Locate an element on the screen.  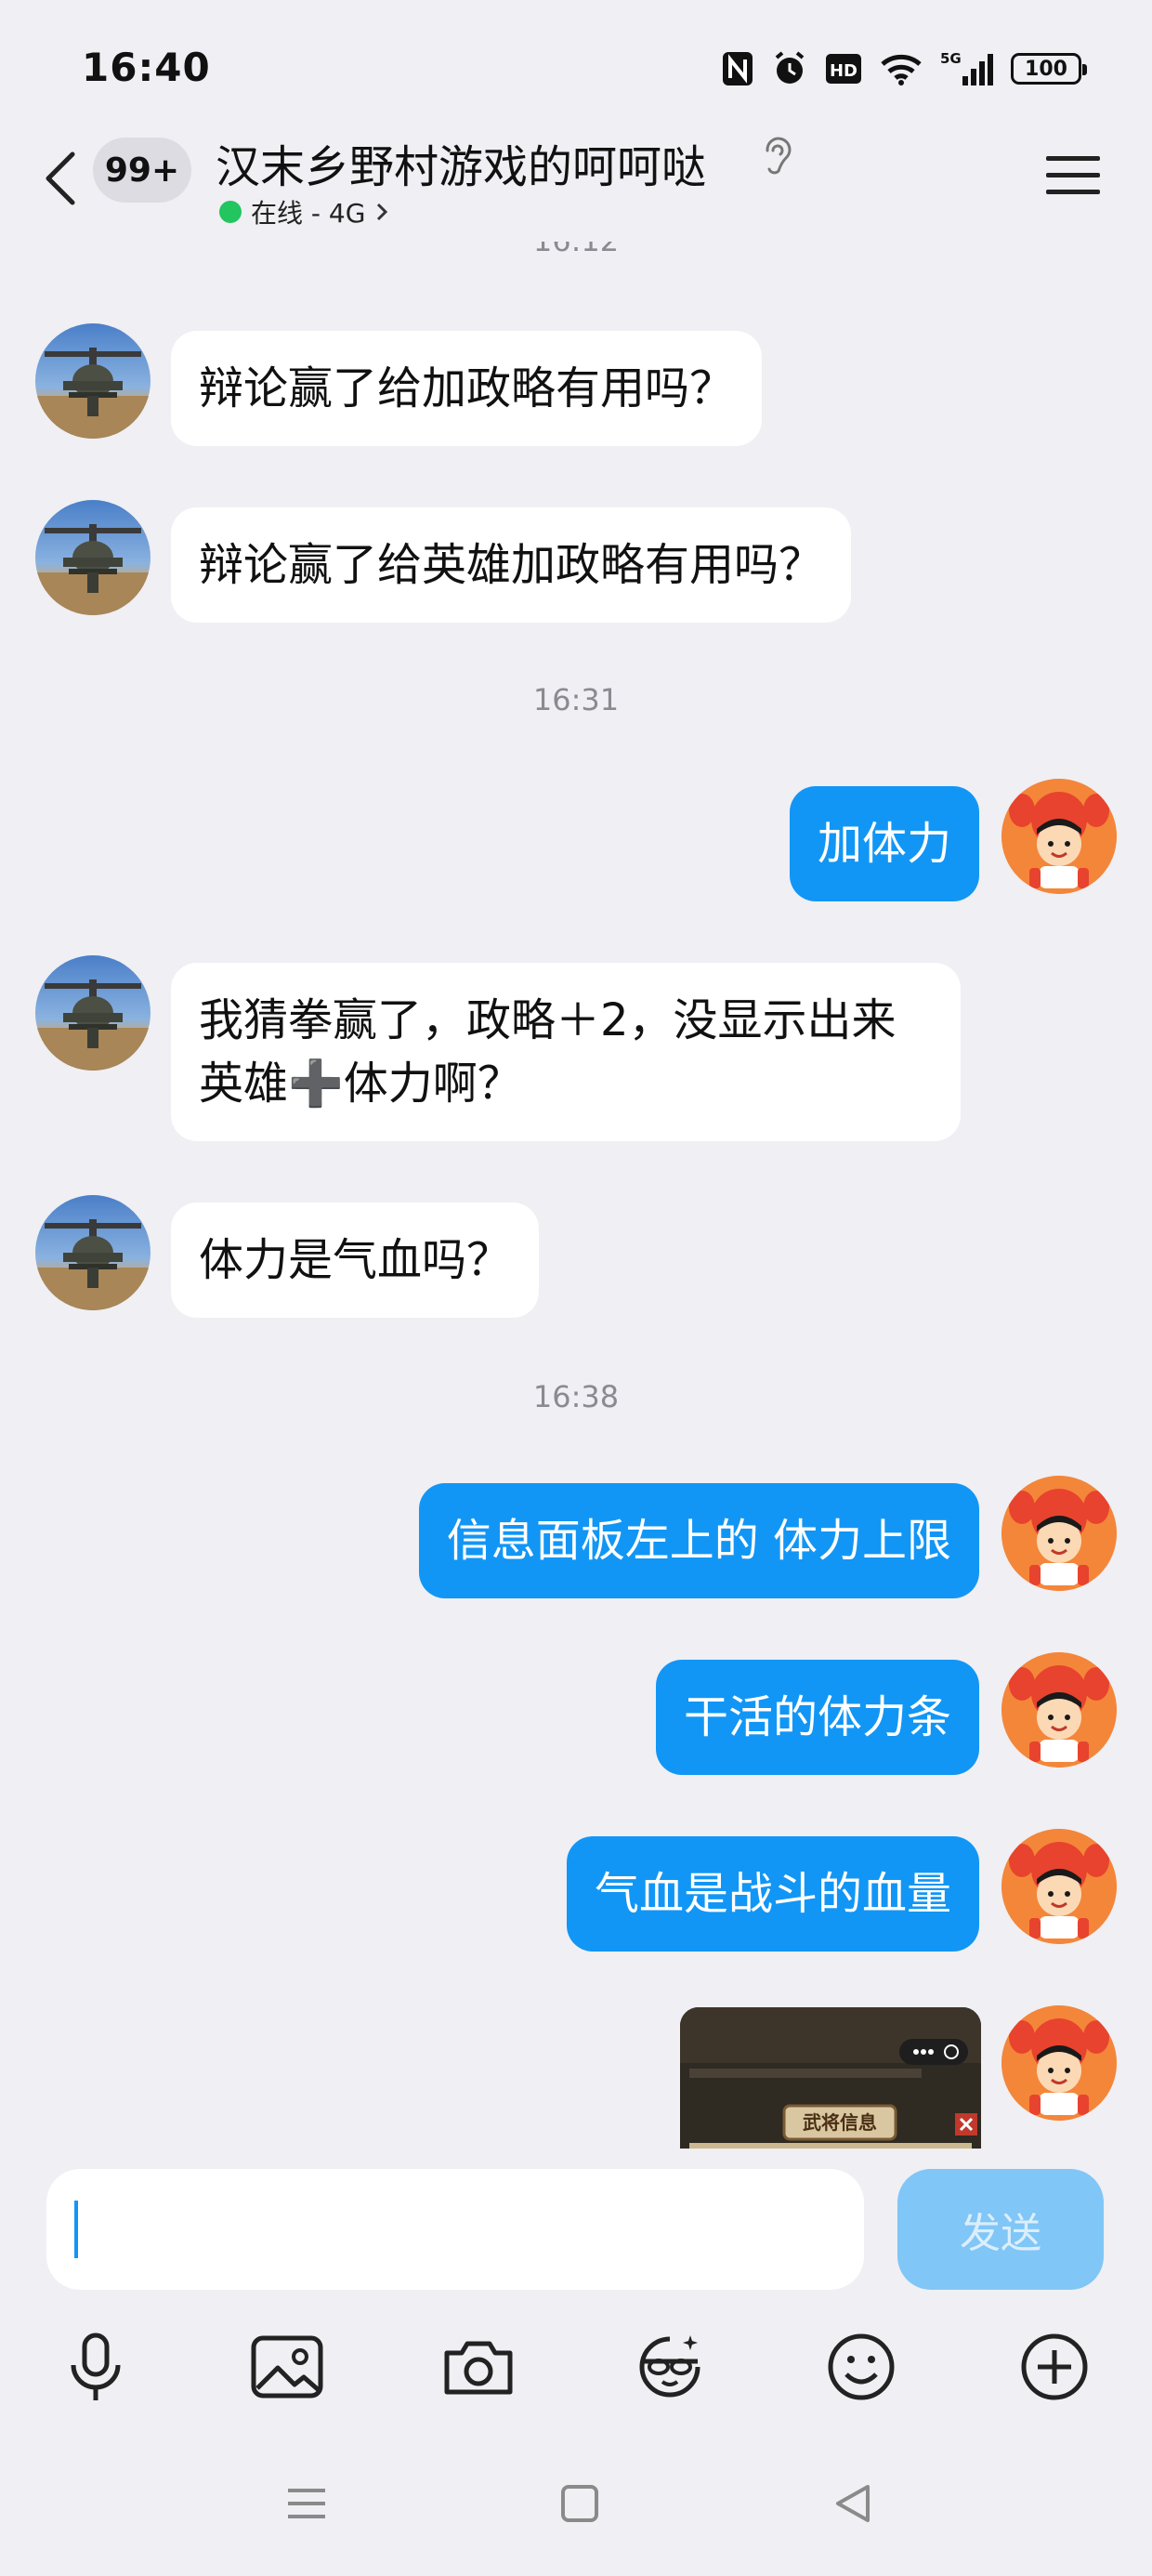
alarm-icon is located at coordinates (789, 68).